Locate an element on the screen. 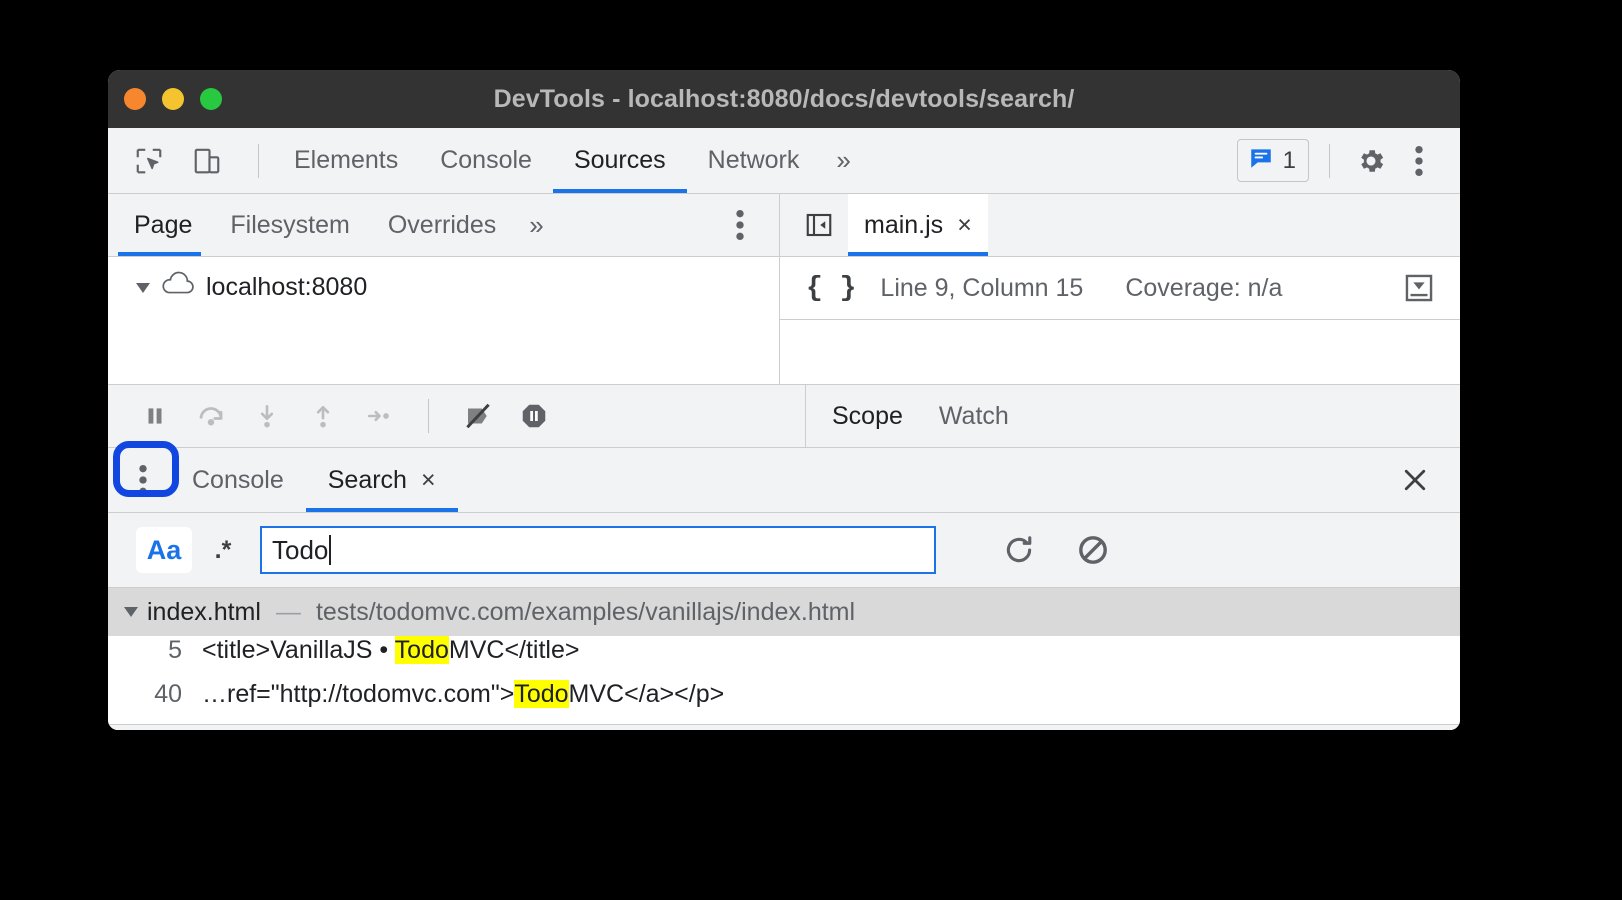 The image size is (1622, 900). tab-elements: Elements is located at coordinates (346, 160).